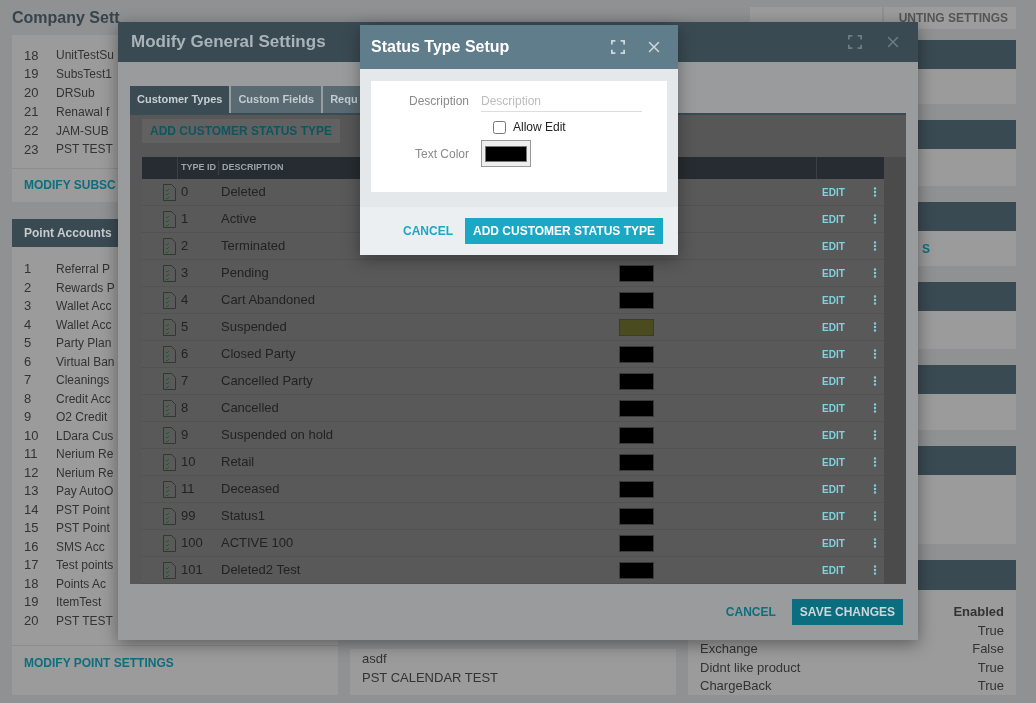 The image size is (1036, 703). Describe the element at coordinates (375, 659) in the screenshot. I see `calendar-name: asdf` at that location.